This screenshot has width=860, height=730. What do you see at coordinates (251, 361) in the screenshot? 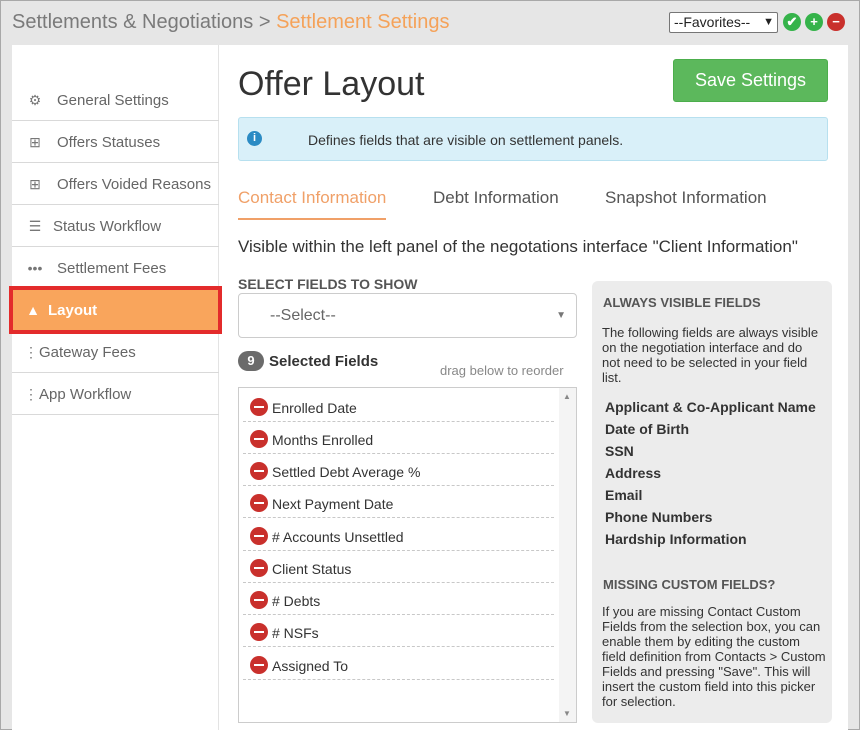
I see `selected-count-badge: 9` at bounding box center [251, 361].